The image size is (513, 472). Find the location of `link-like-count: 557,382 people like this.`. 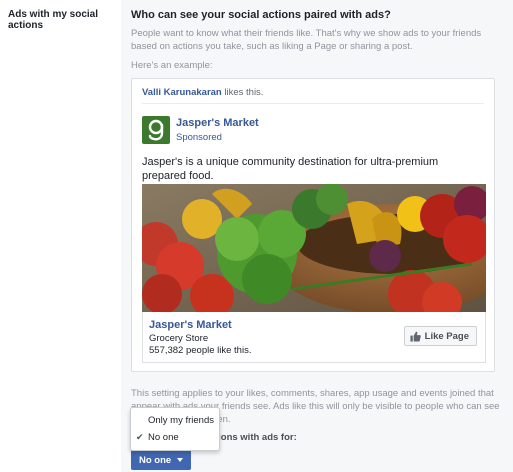

link-like-count: 557,382 people like this. is located at coordinates (200, 350).